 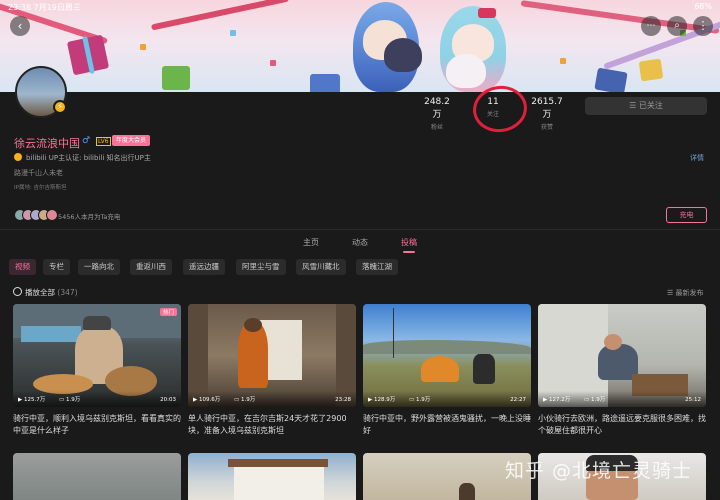 What do you see at coordinates (18, 157) in the screenshot?
I see `verify-icon` at bounding box center [18, 157].